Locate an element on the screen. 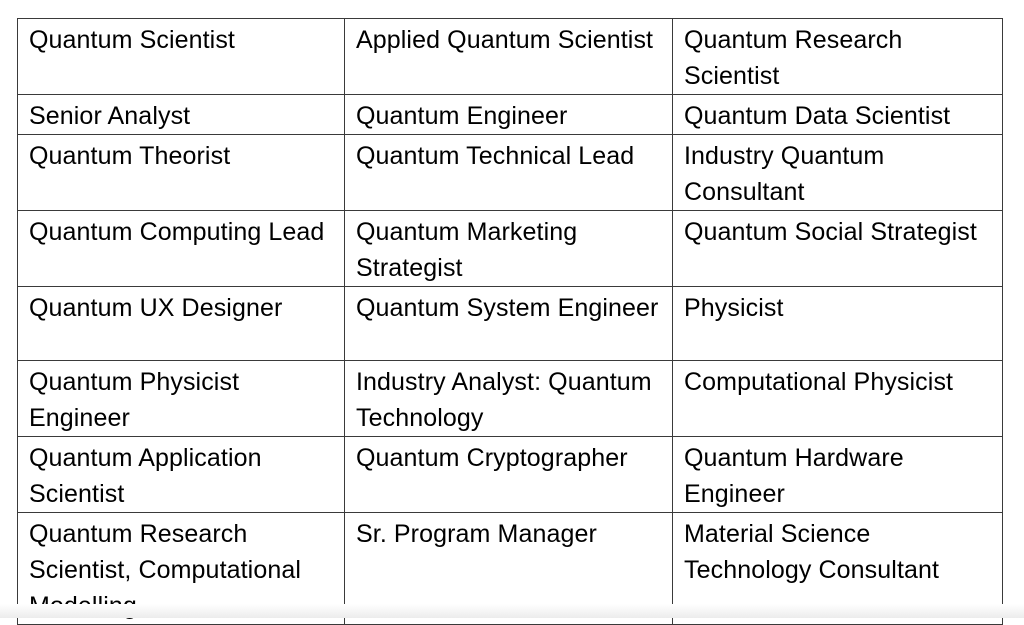 The image size is (1024, 625). table-cell: Quantum Data Scientist is located at coordinates (837, 114).